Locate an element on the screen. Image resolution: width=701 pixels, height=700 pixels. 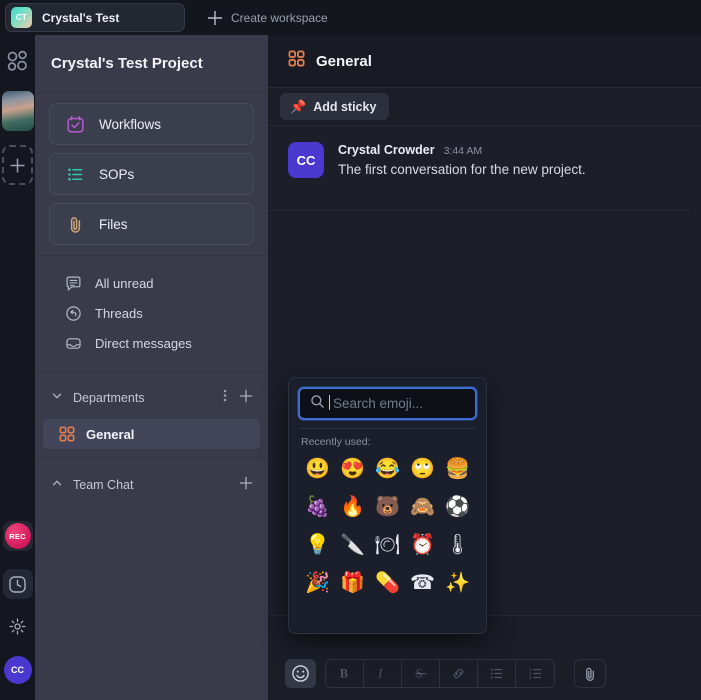
emoji-see-no-evil-monkey: 🙈 is located at coordinates (422, 506).